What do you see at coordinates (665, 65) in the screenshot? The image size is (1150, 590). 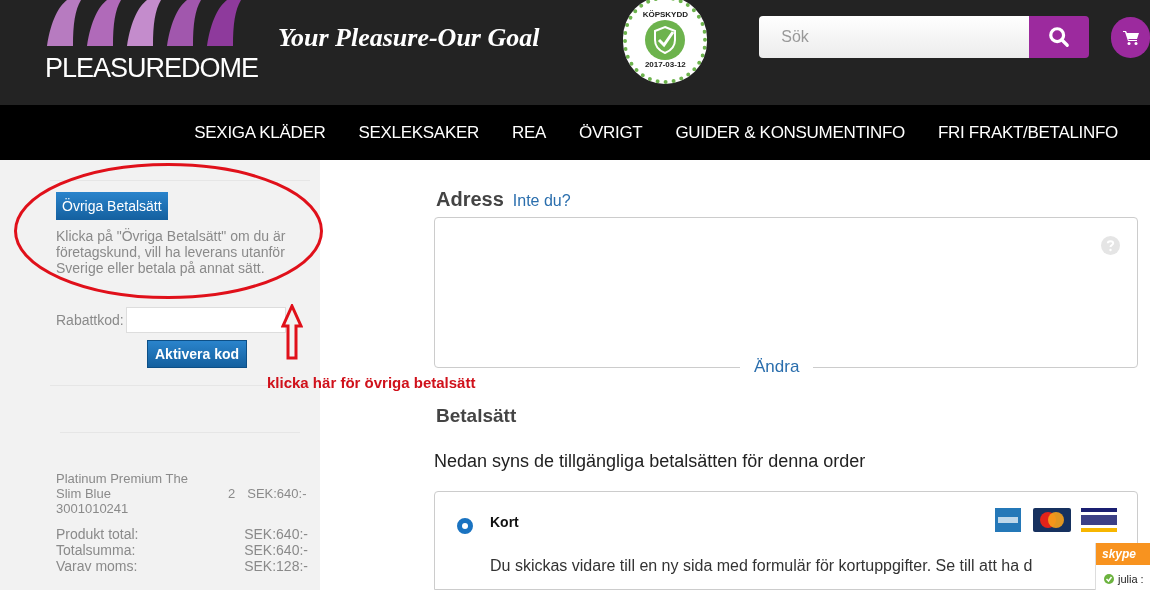 I see `badge-date: 2017-03-12` at bounding box center [665, 65].